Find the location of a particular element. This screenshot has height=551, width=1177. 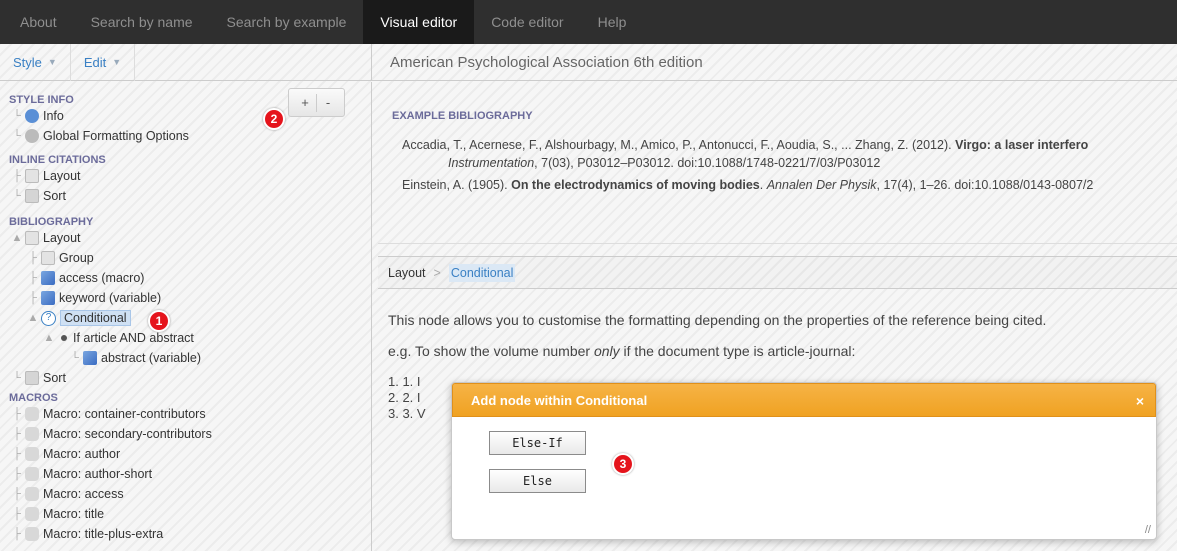

tree-node-macro: ├ Macro: title is located at coordinates (190, 514).